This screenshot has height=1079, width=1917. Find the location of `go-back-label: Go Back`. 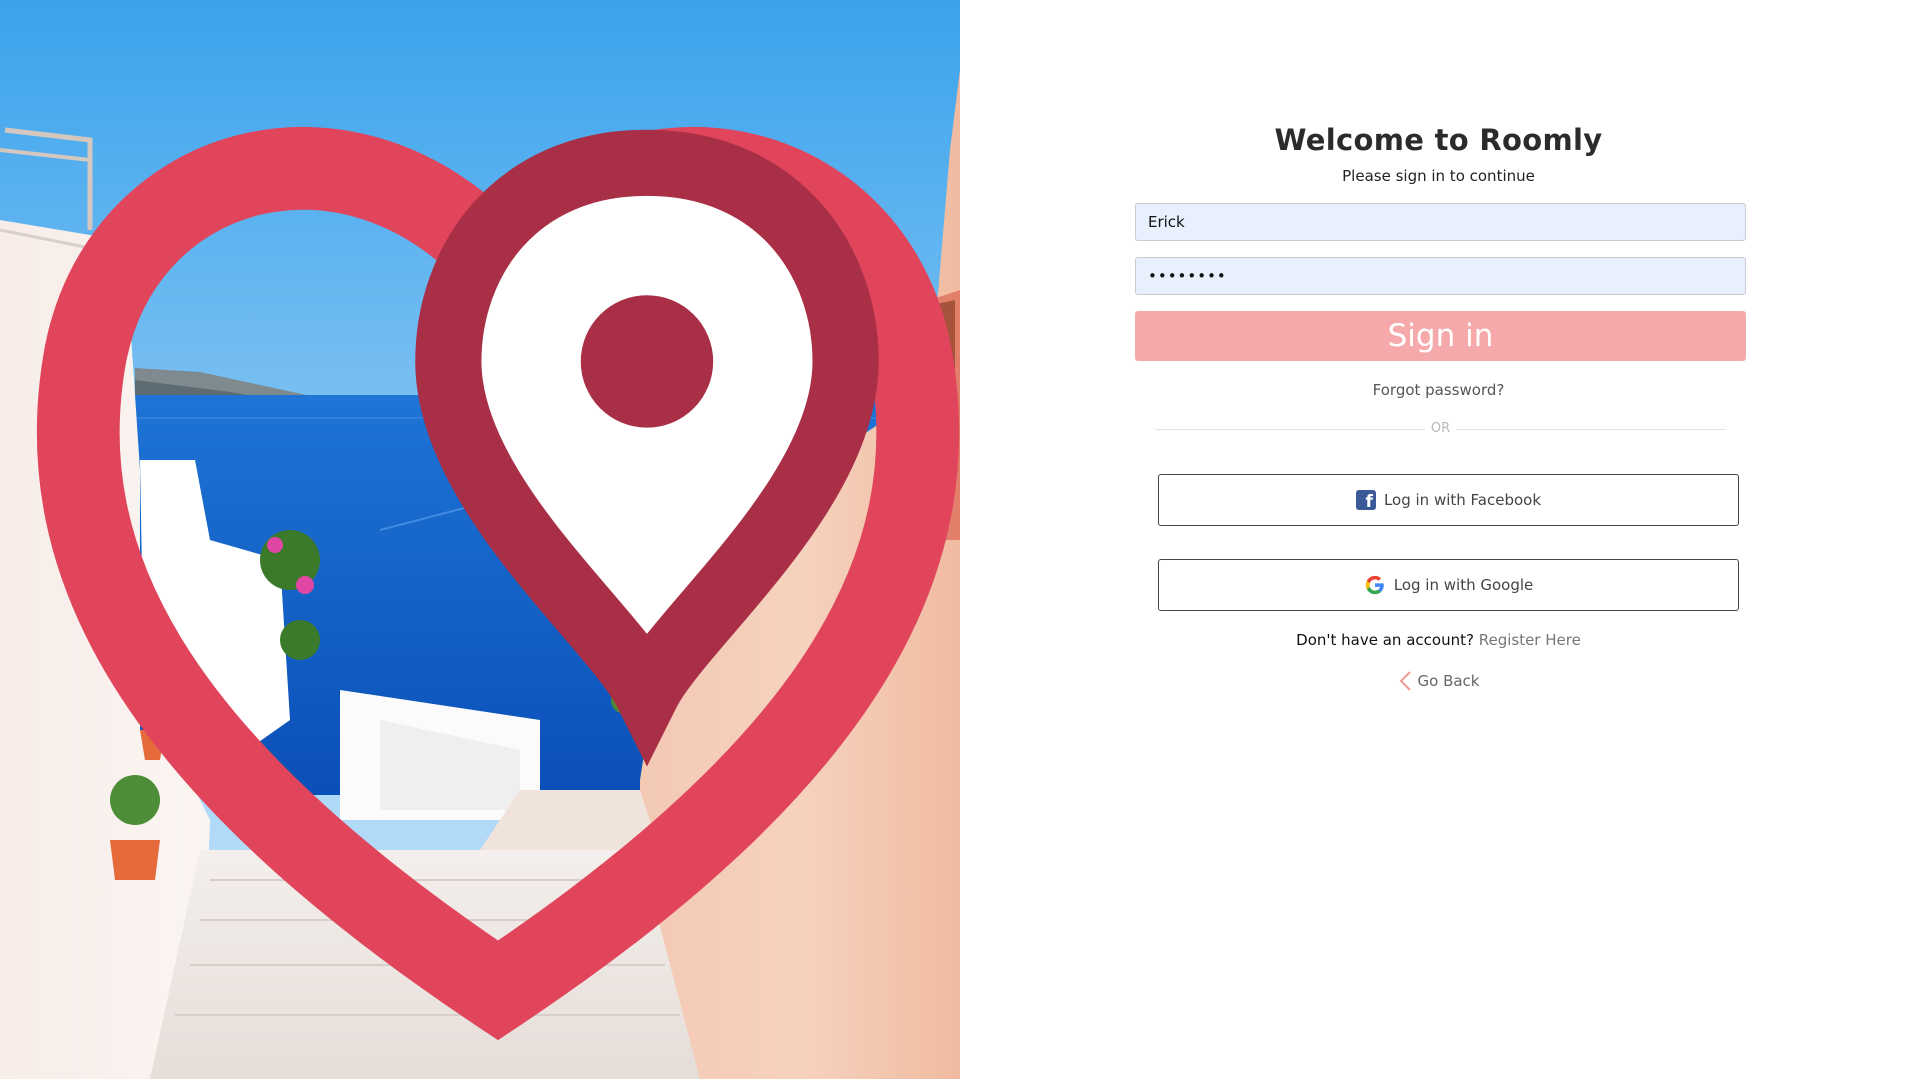

go-back-label: Go Back is located at coordinates (1448, 681).